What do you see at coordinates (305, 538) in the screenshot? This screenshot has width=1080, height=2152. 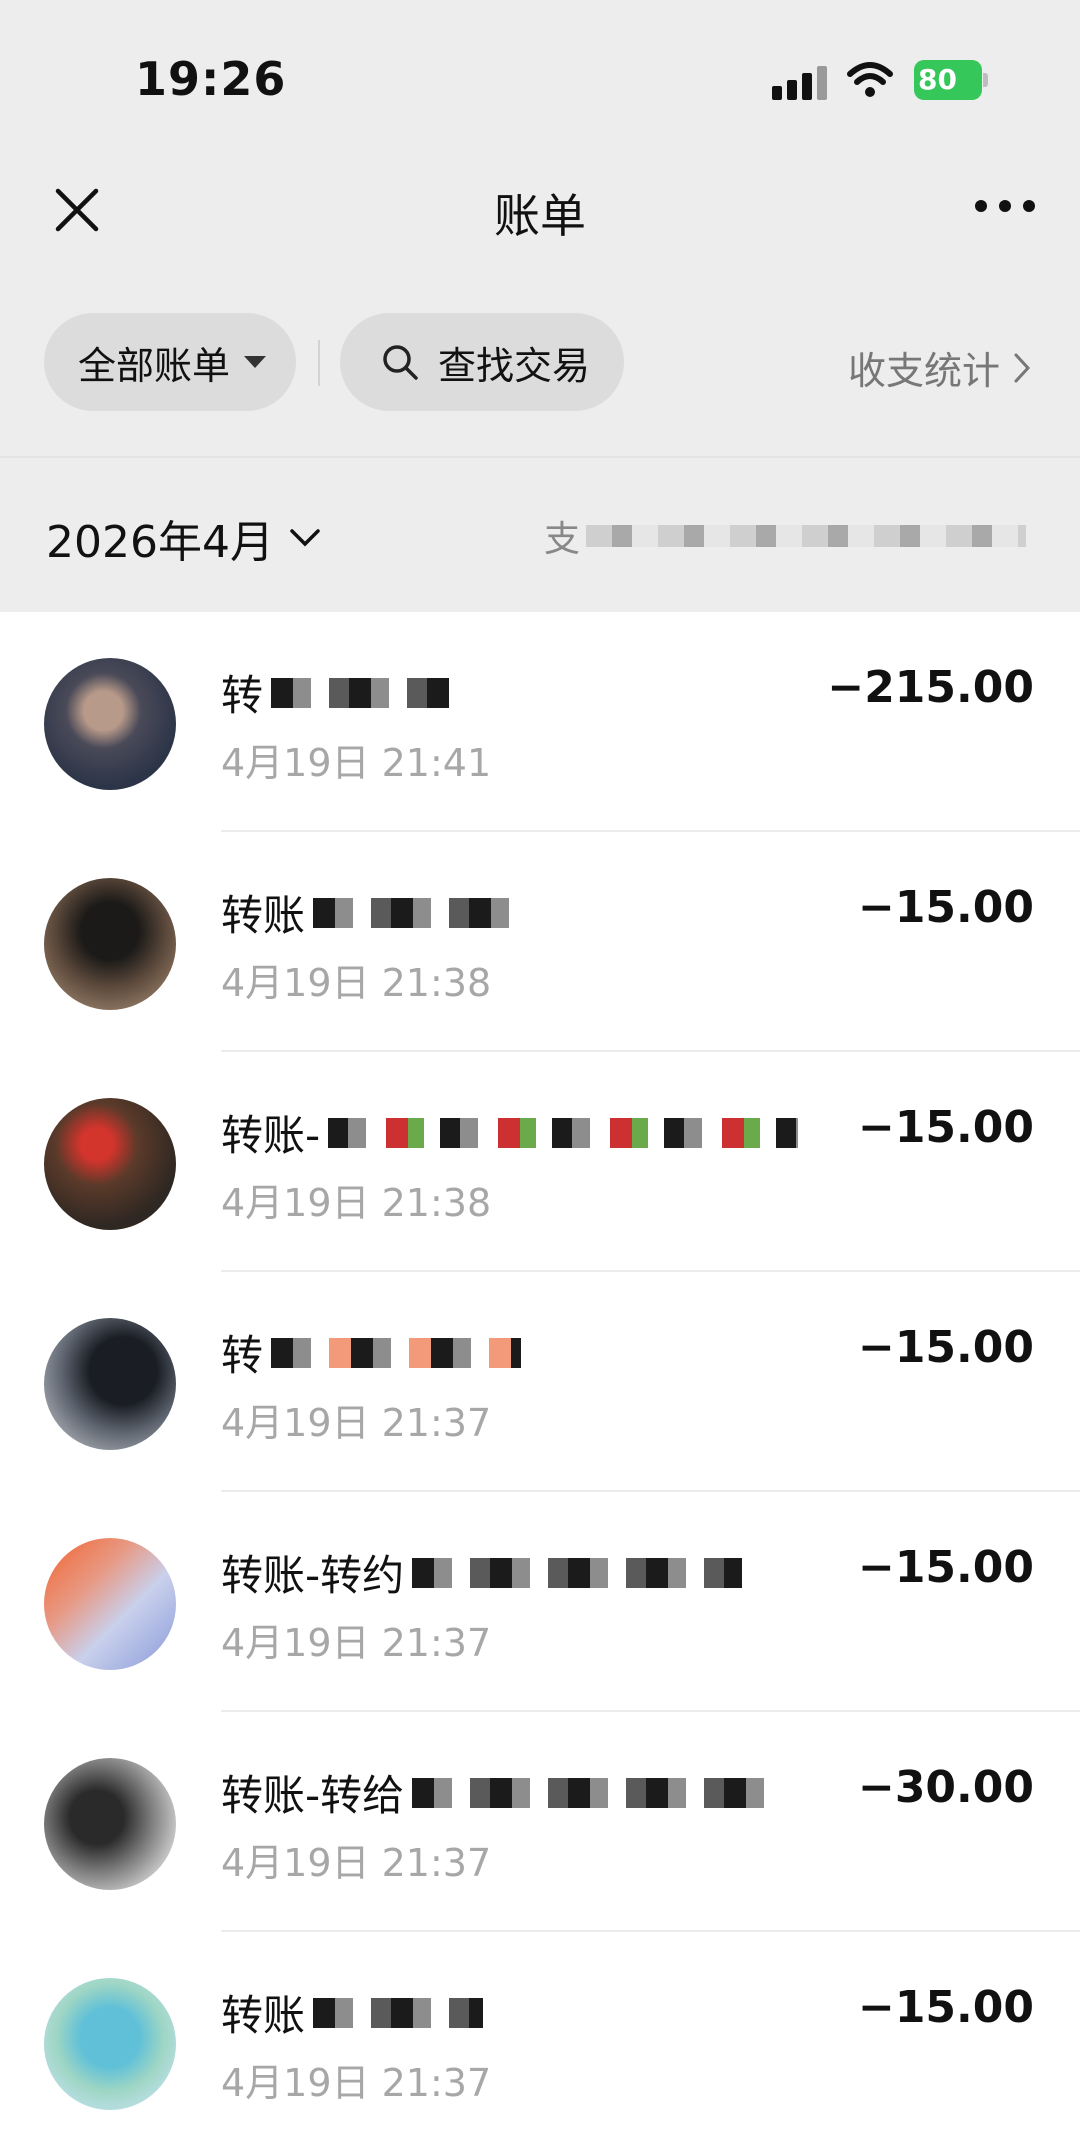 I see `chevron-down-icon` at bounding box center [305, 538].